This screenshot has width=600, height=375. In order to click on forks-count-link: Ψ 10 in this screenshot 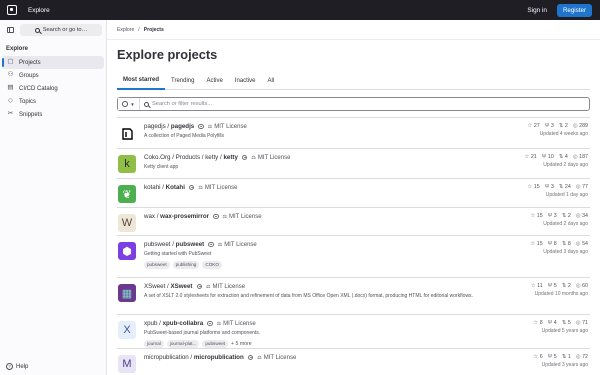, I will do `click(548, 157)`.